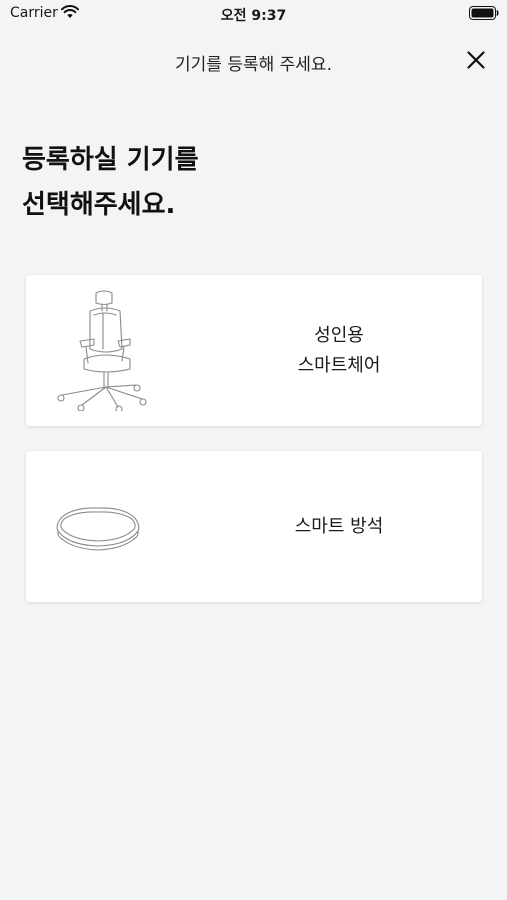 The width and height of the screenshot is (507, 900). Describe the element at coordinates (99, 205) in the screenshot. I see `heading-line-2: 선택해주세요.` at that location.